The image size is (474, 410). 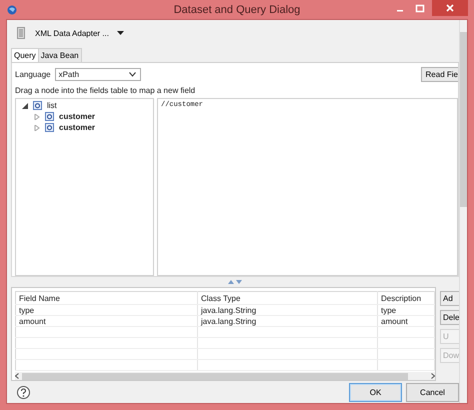 I want to click on dialog-button: Cancel, so click(x=432, y=392).